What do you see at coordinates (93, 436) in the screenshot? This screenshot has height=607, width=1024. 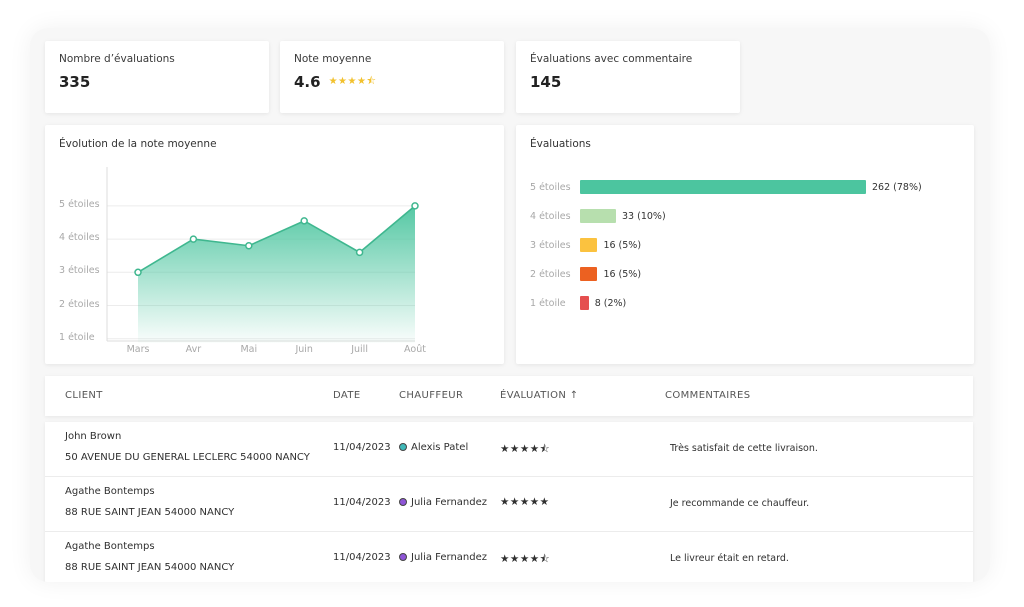 I see `client-name: John Brown` at bounding box center [93, 436].